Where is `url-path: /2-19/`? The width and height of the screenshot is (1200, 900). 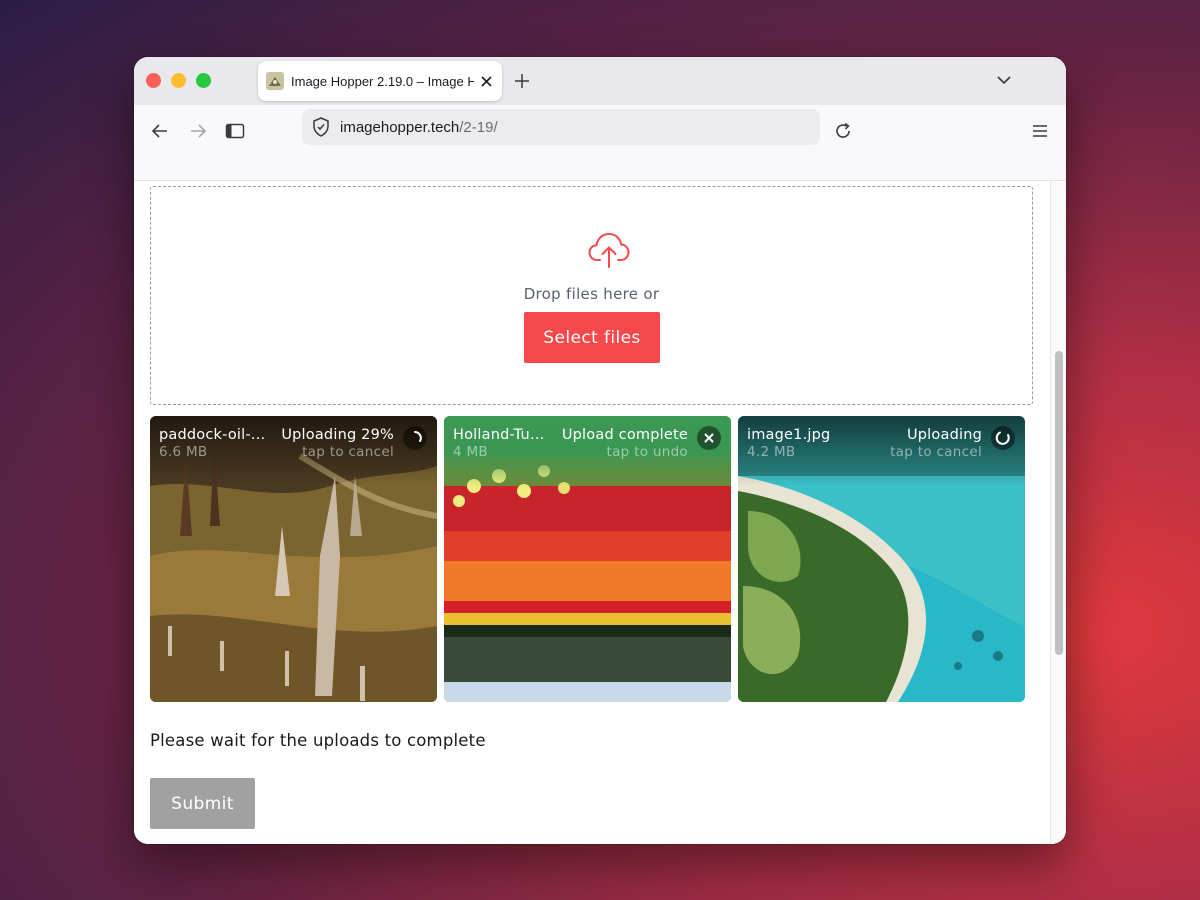
url-path: /2-19/ is located at coordinates (478, 127).